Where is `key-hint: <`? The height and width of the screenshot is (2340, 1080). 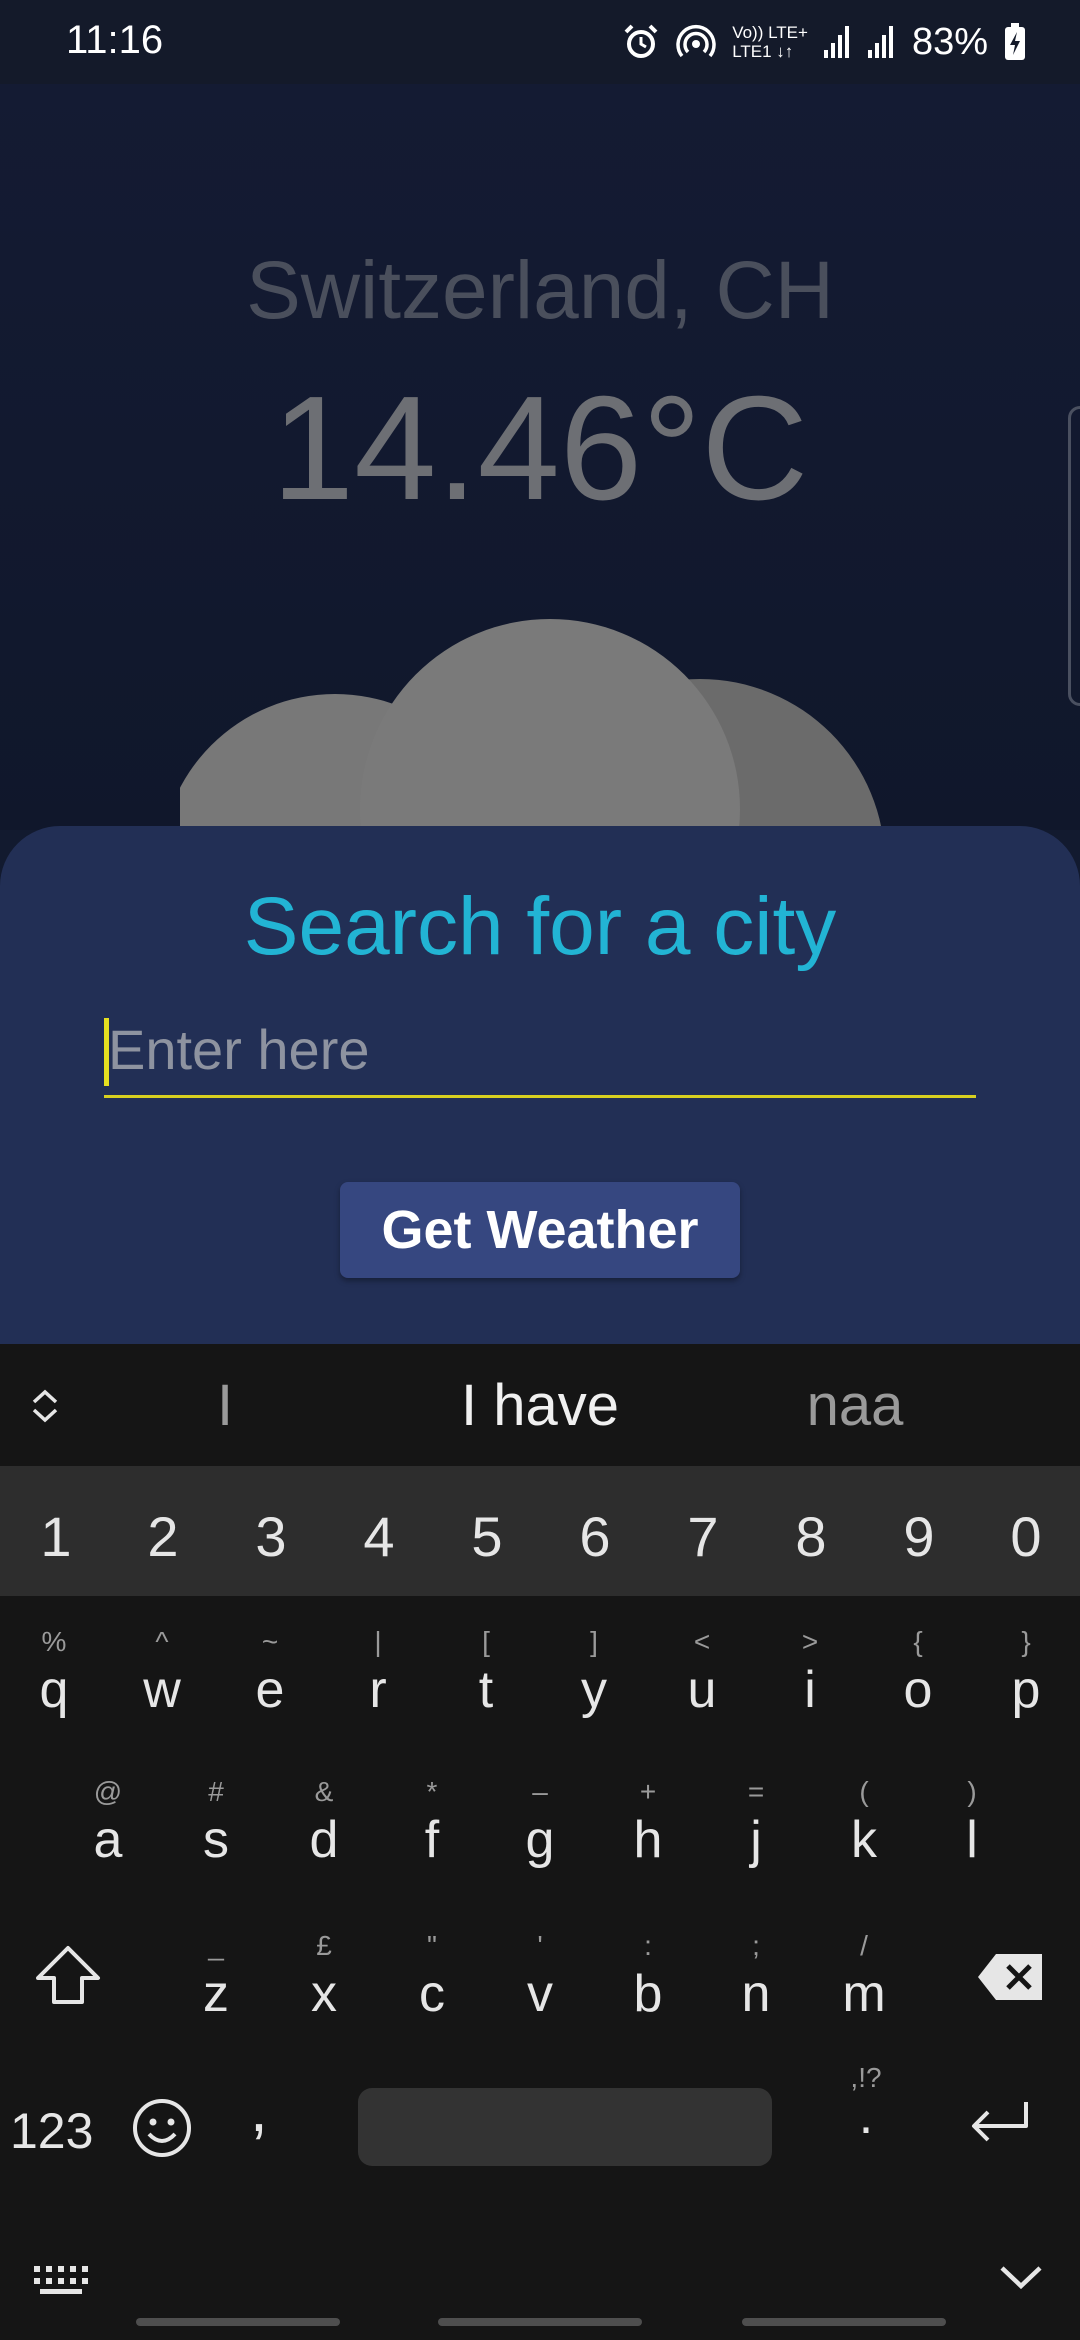
key-hint: < is located at coordinates (702, 1641).